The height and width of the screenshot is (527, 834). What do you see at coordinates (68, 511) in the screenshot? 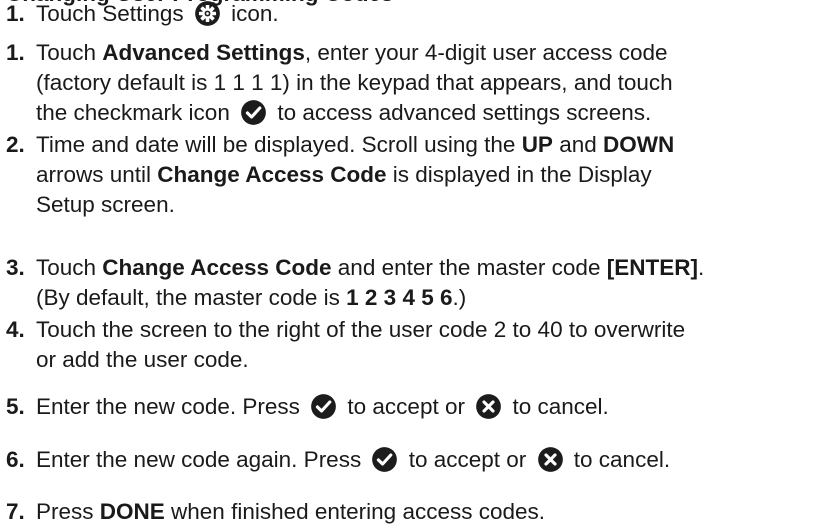
I see `step-text-run: Press` at bounding box center [68, 511].